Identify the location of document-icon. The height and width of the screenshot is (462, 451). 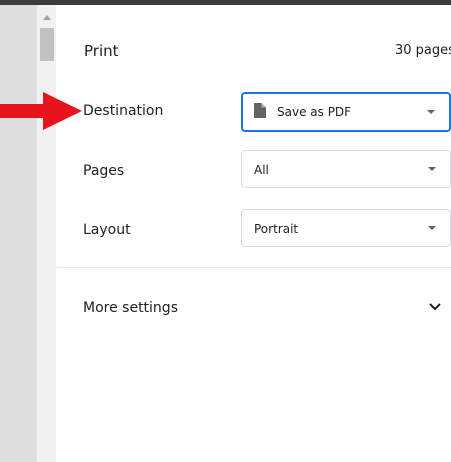
(260, 110).